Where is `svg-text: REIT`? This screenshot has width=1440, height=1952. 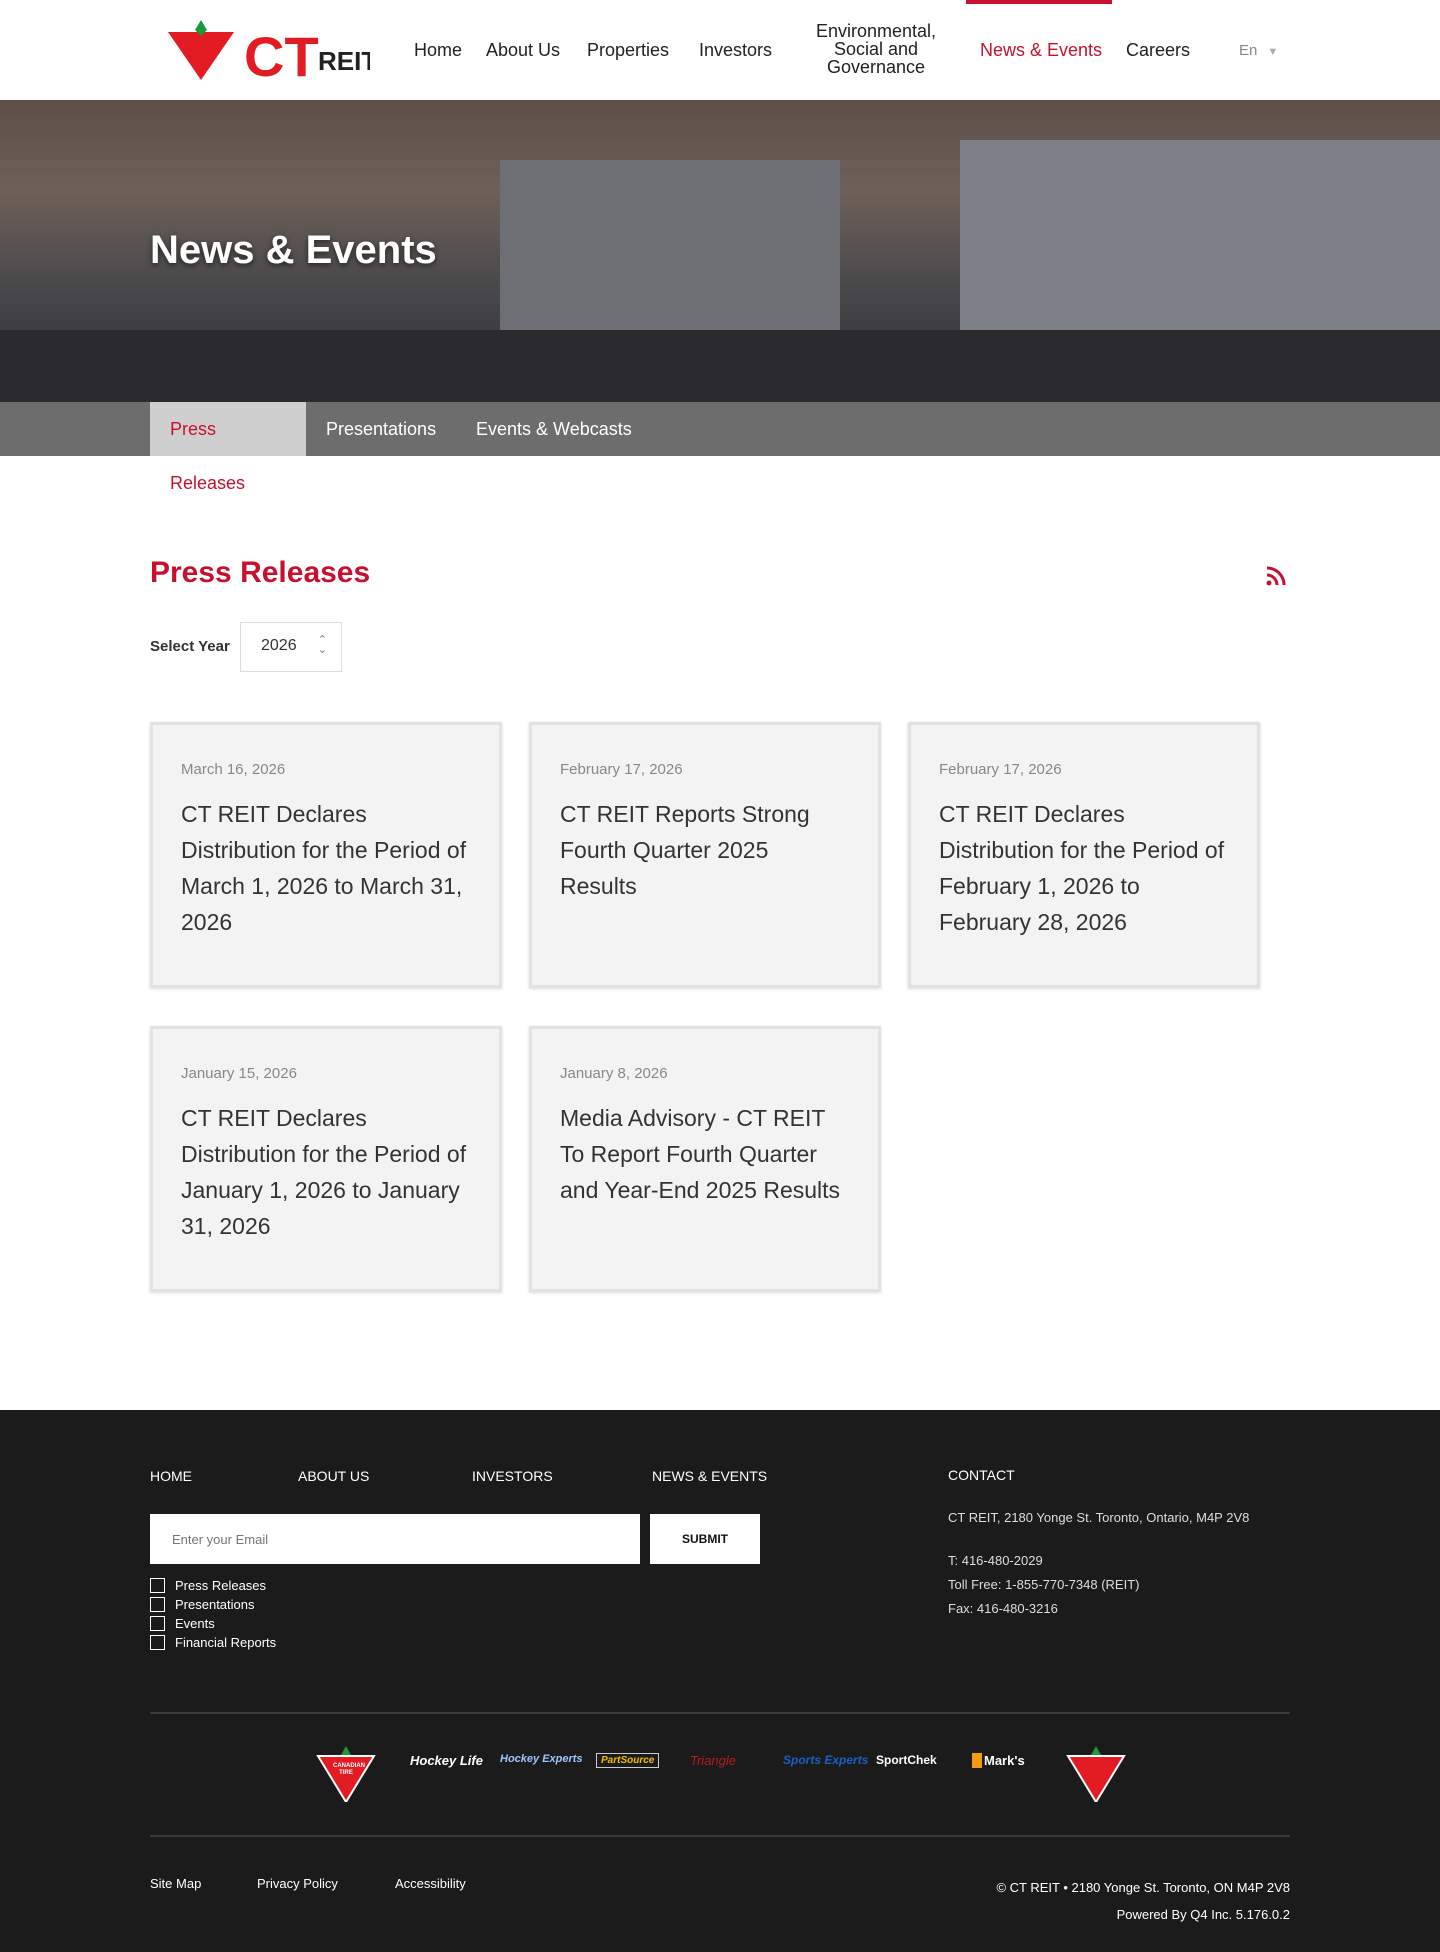
svg-text: REIT is located at coordinates (344, 61).